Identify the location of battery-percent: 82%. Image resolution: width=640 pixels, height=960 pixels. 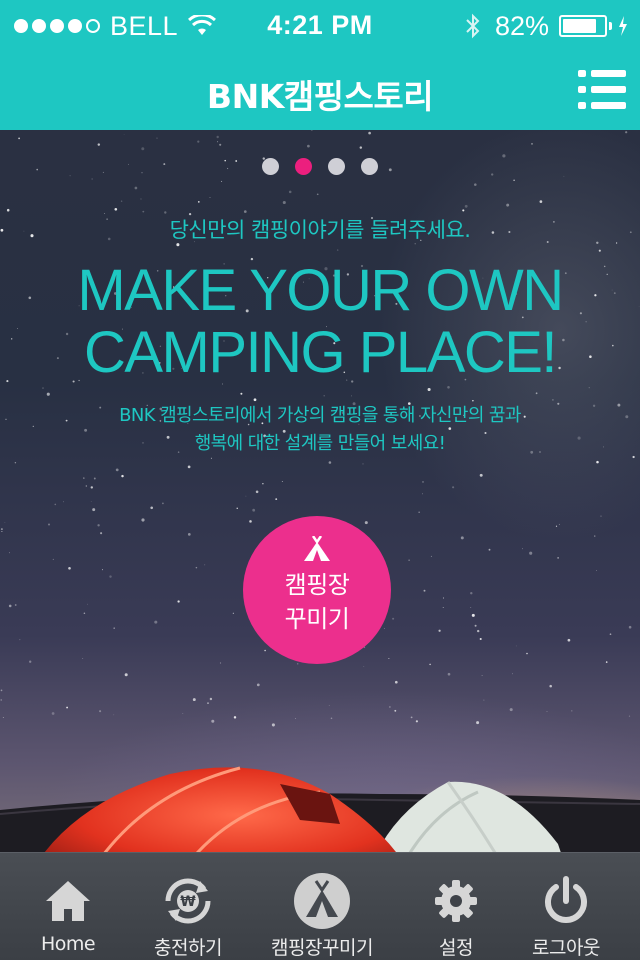
(521, 25).